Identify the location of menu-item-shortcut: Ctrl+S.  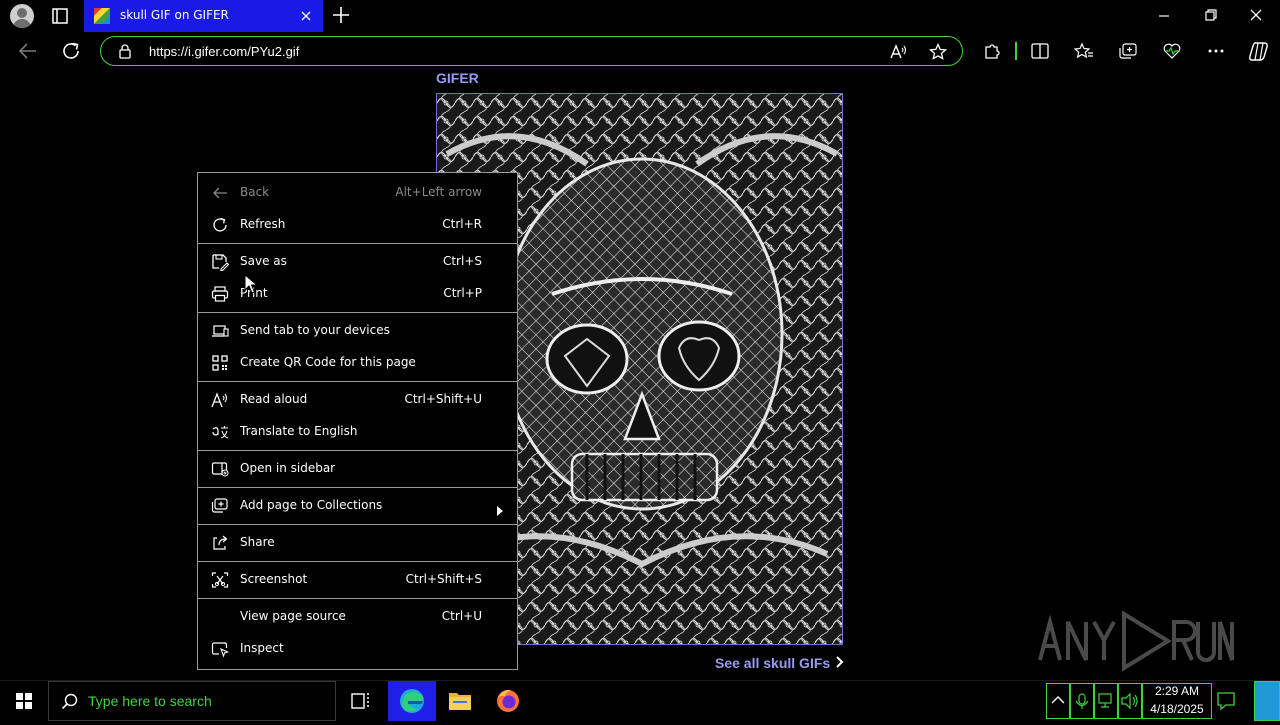
(462, 261).